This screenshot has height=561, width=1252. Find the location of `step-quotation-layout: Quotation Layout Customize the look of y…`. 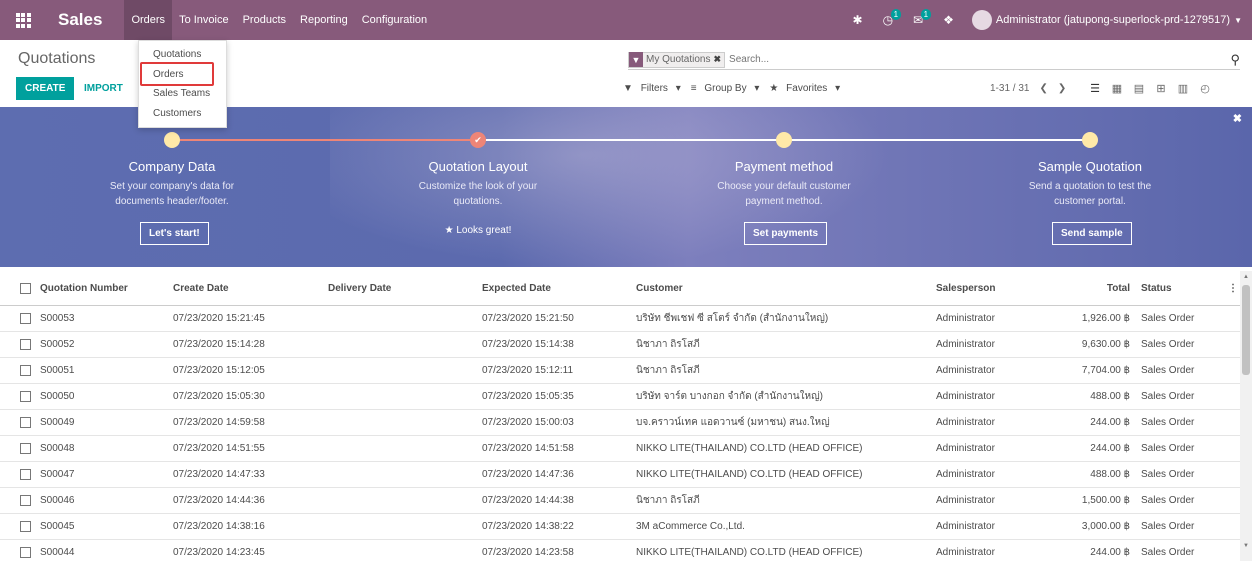

step-quotation-layout: Quotation Layout Customize the look of y… is located at coordinates (478, 184).